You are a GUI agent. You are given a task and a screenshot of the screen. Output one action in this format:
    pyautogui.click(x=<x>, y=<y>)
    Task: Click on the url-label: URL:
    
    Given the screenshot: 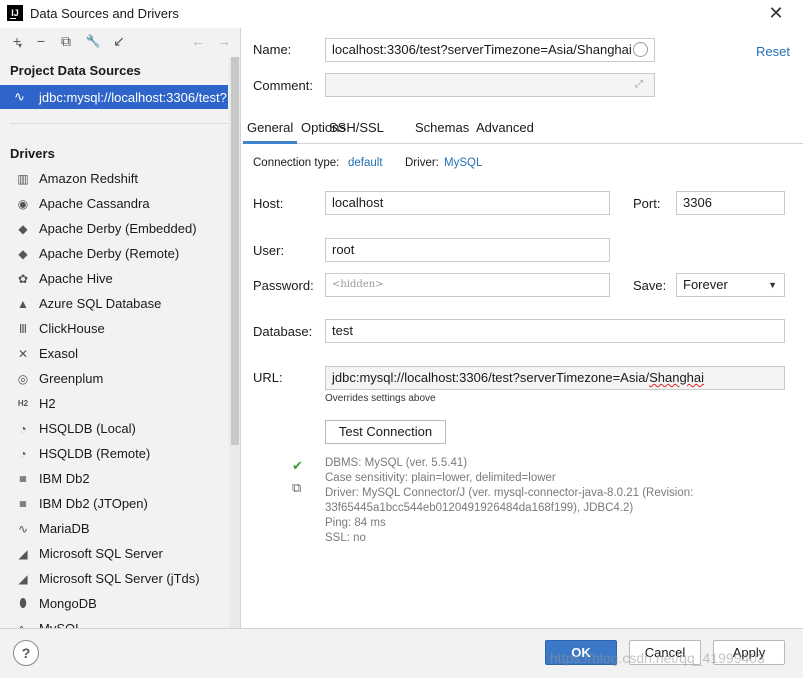 What is the action you would take?
    pyautogui.click(x=268, y=377)
    